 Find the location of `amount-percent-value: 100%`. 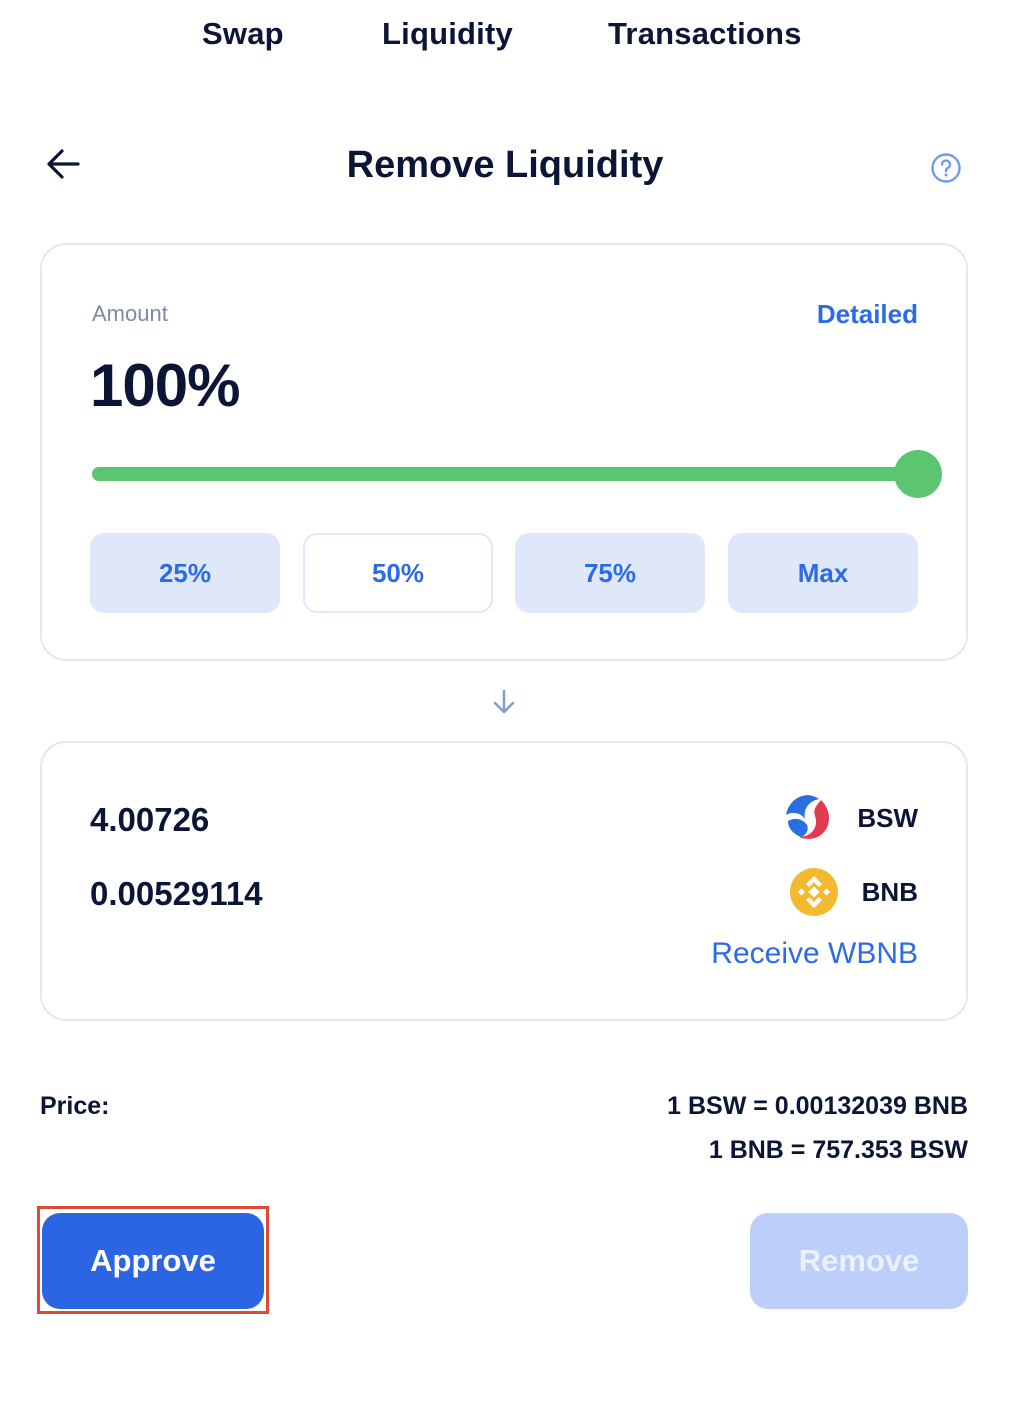

amount-percent-value: 100% is located at coordinates (165, 385).